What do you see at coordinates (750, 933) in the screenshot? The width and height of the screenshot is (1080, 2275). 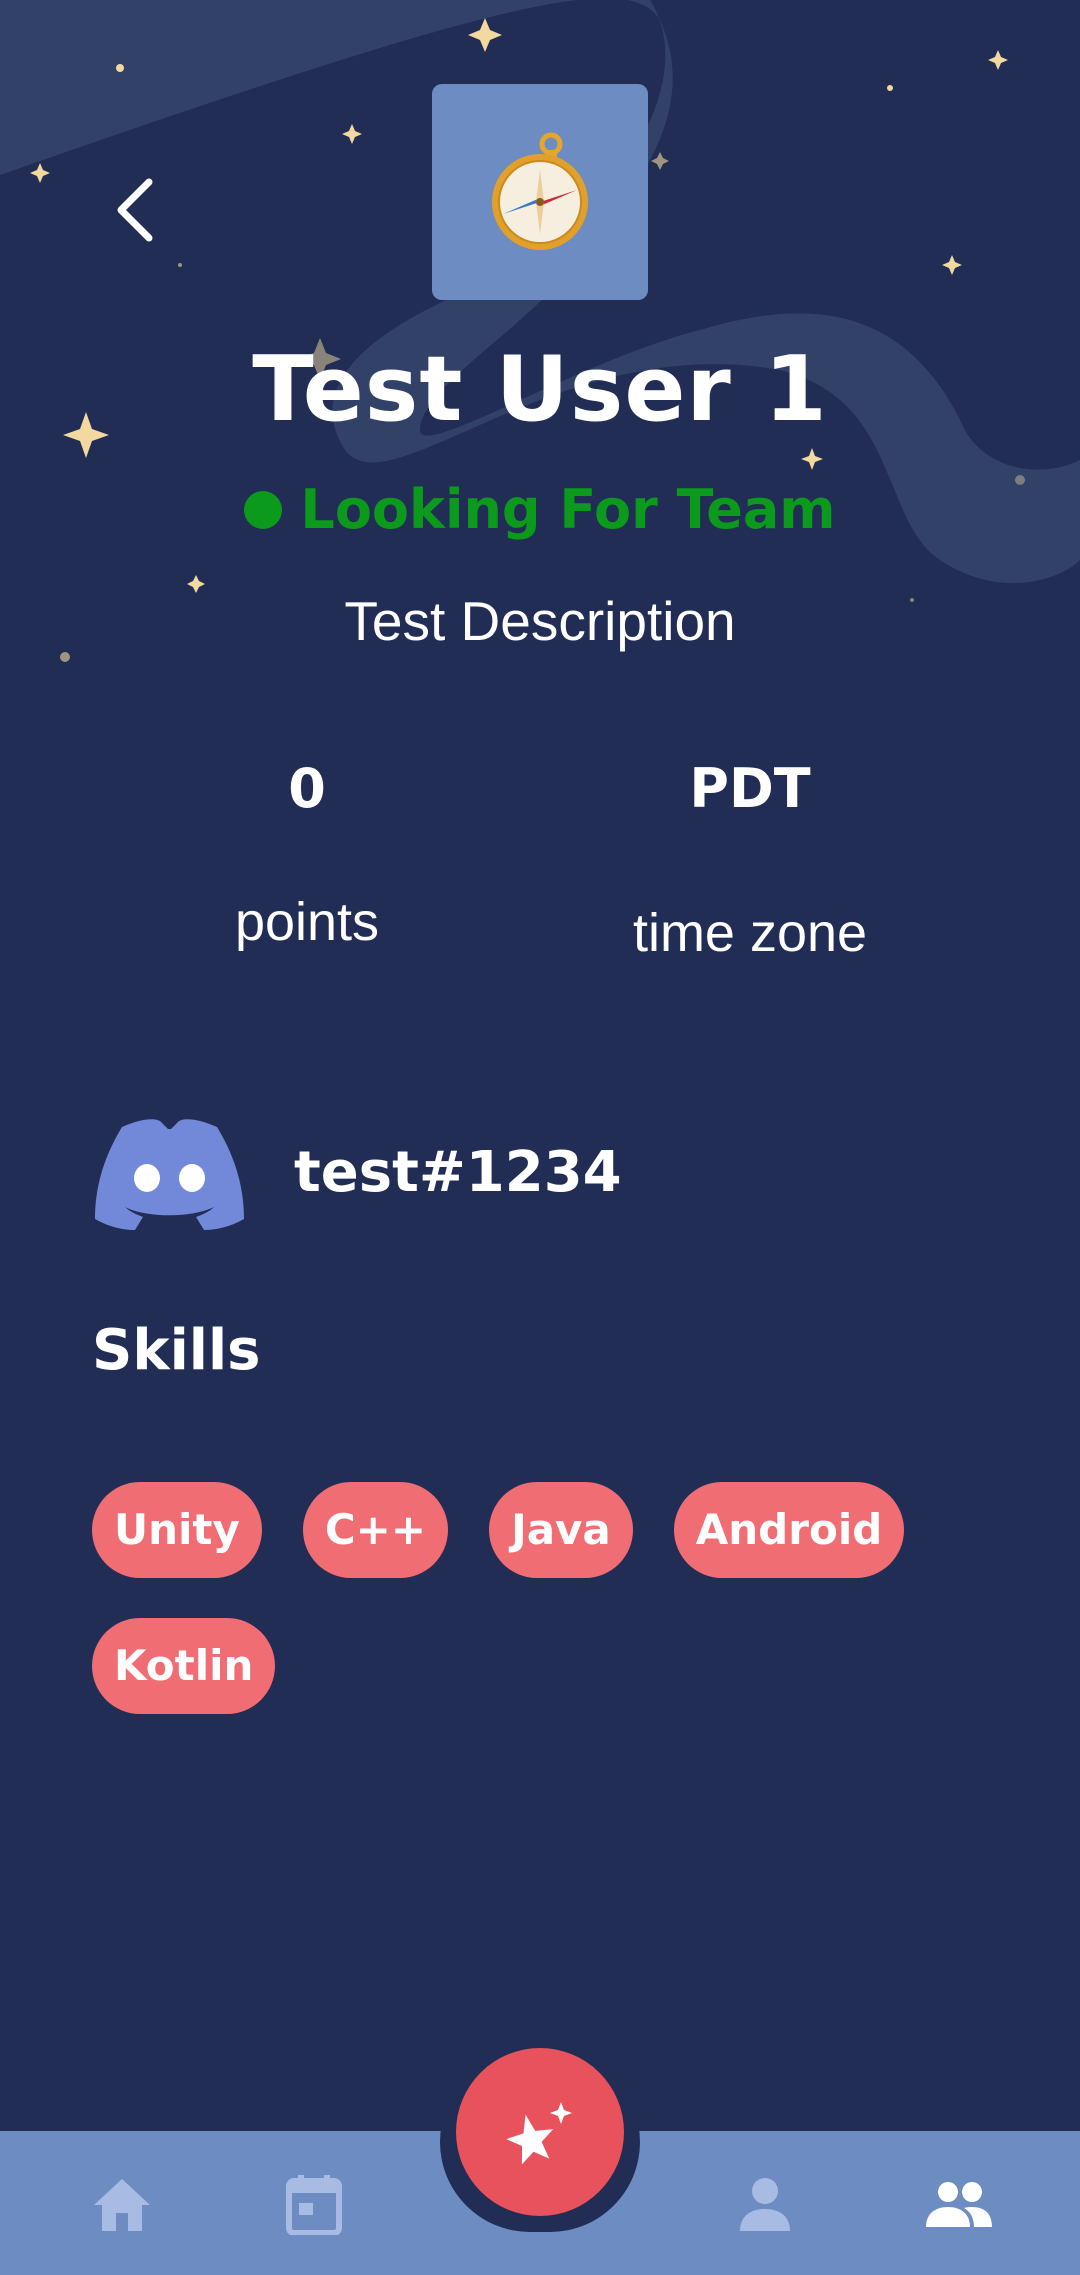 I see `timezone-label: time zone` at bounding box center [750, 933].